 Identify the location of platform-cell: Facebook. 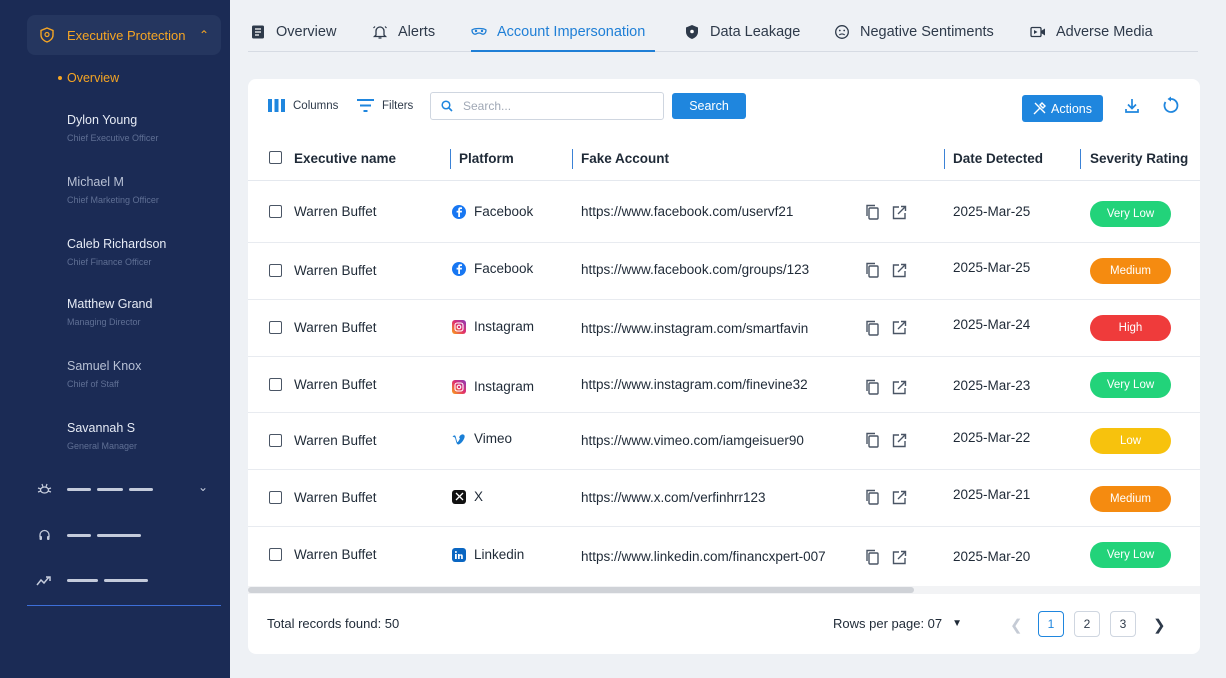
(492, 211).